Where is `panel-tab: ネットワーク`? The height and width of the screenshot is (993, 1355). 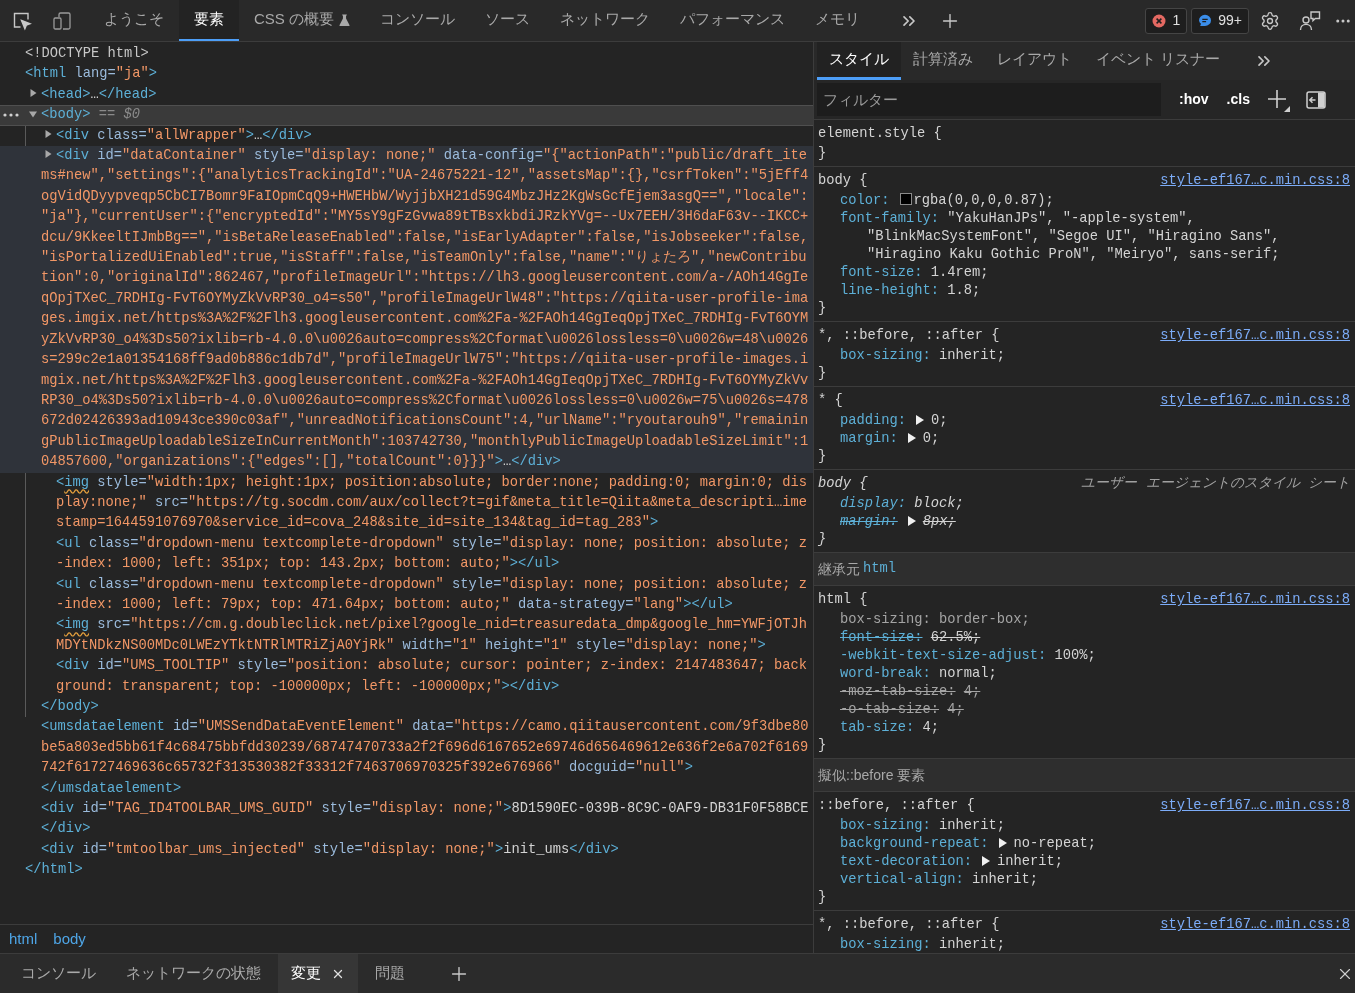
panel-tab: ネットワーク is located at coordinates (605, 20).